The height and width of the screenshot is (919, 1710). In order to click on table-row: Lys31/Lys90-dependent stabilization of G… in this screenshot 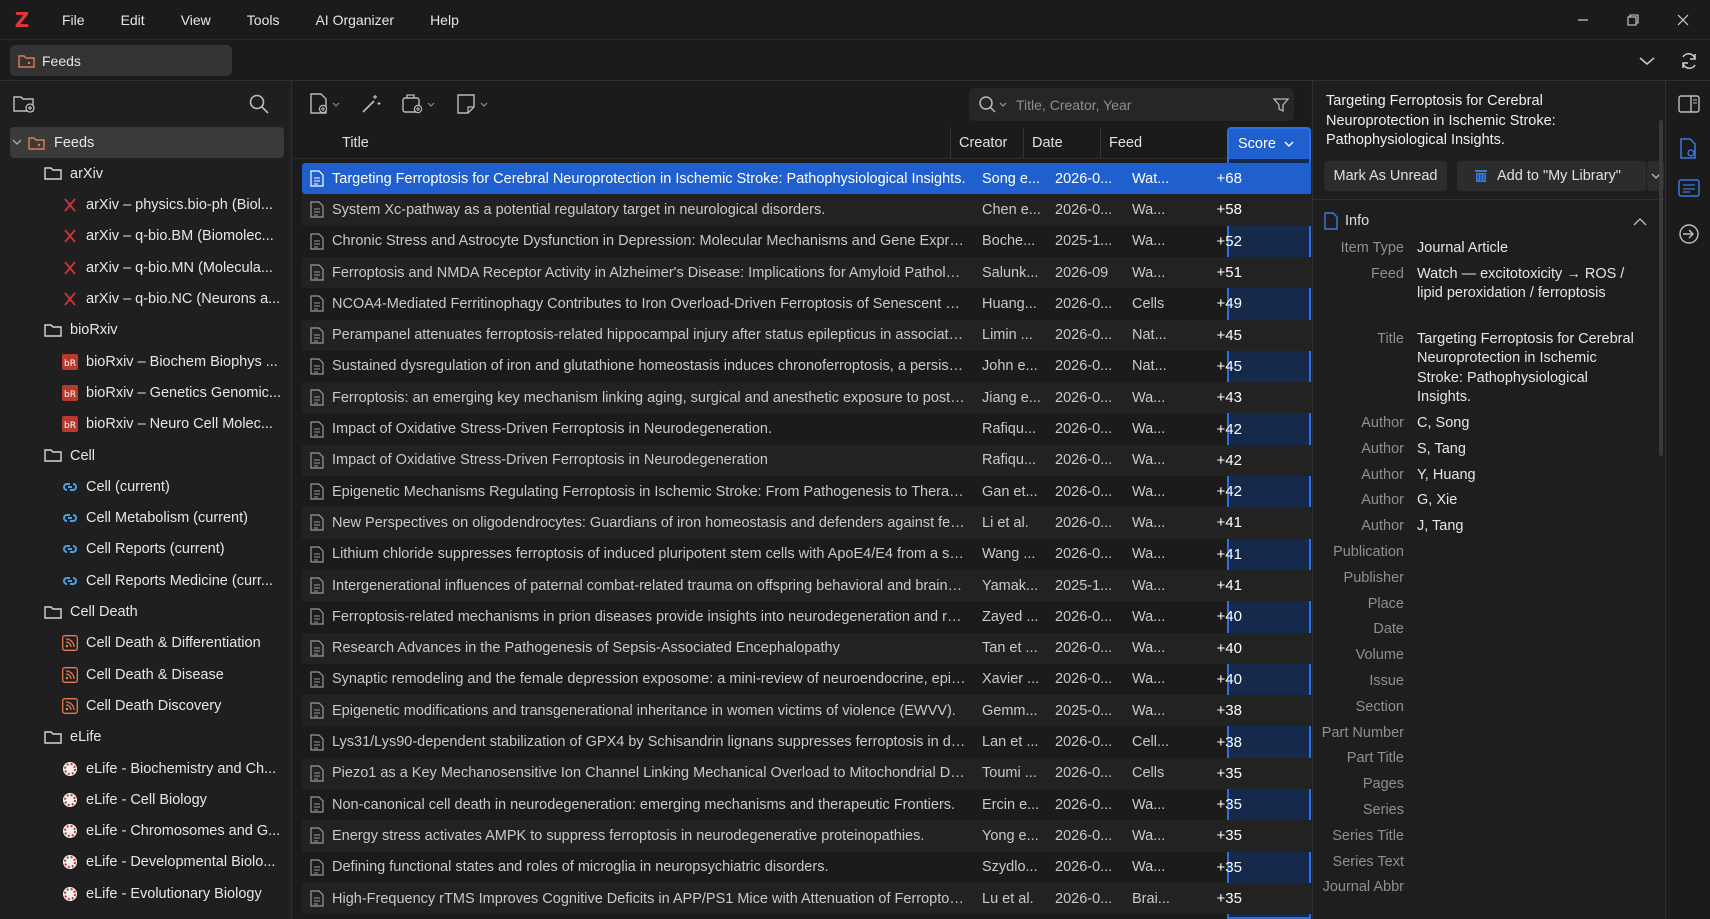, I will do `click(806, 741)`.